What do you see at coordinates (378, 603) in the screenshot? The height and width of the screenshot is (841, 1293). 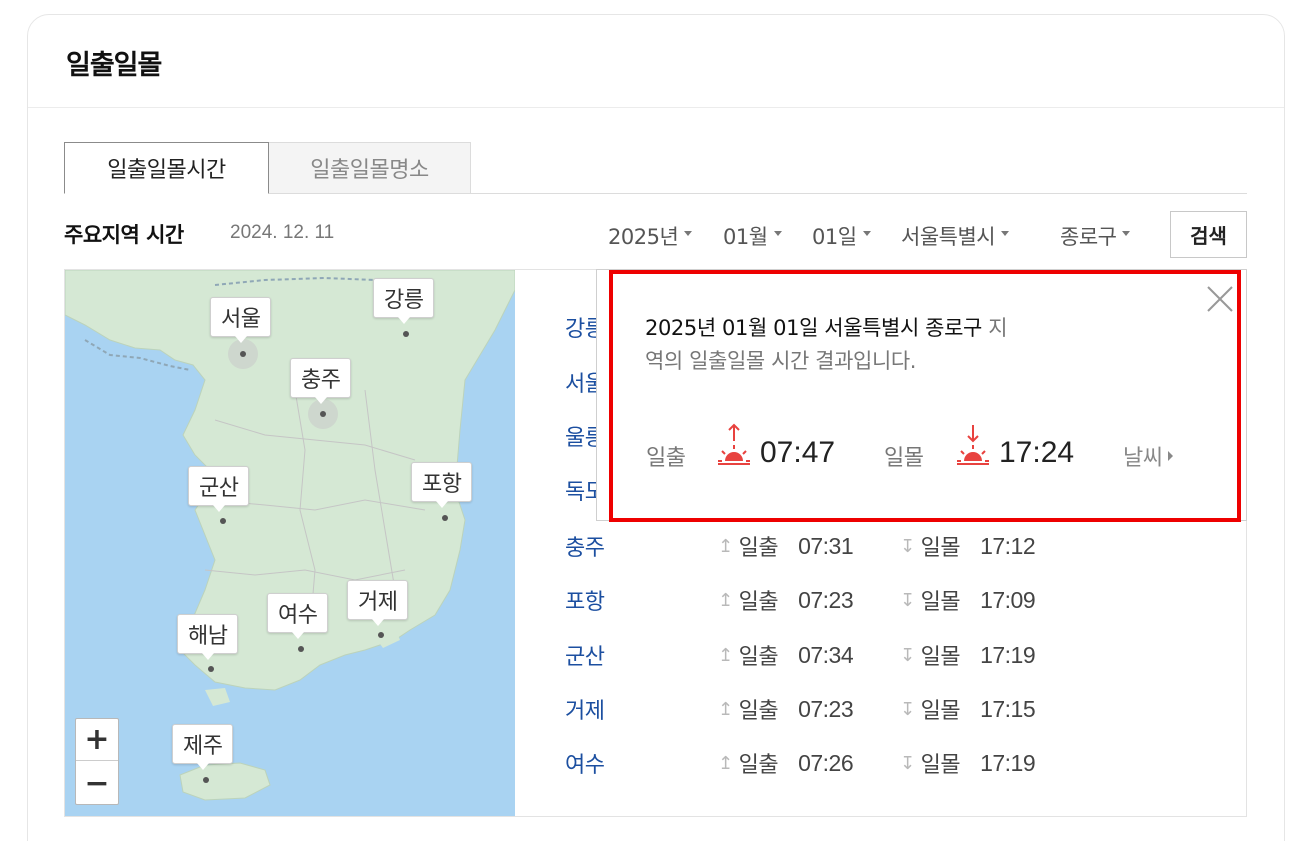 I see `map-label-geoje: 거제` at bounding box center [378, 603].